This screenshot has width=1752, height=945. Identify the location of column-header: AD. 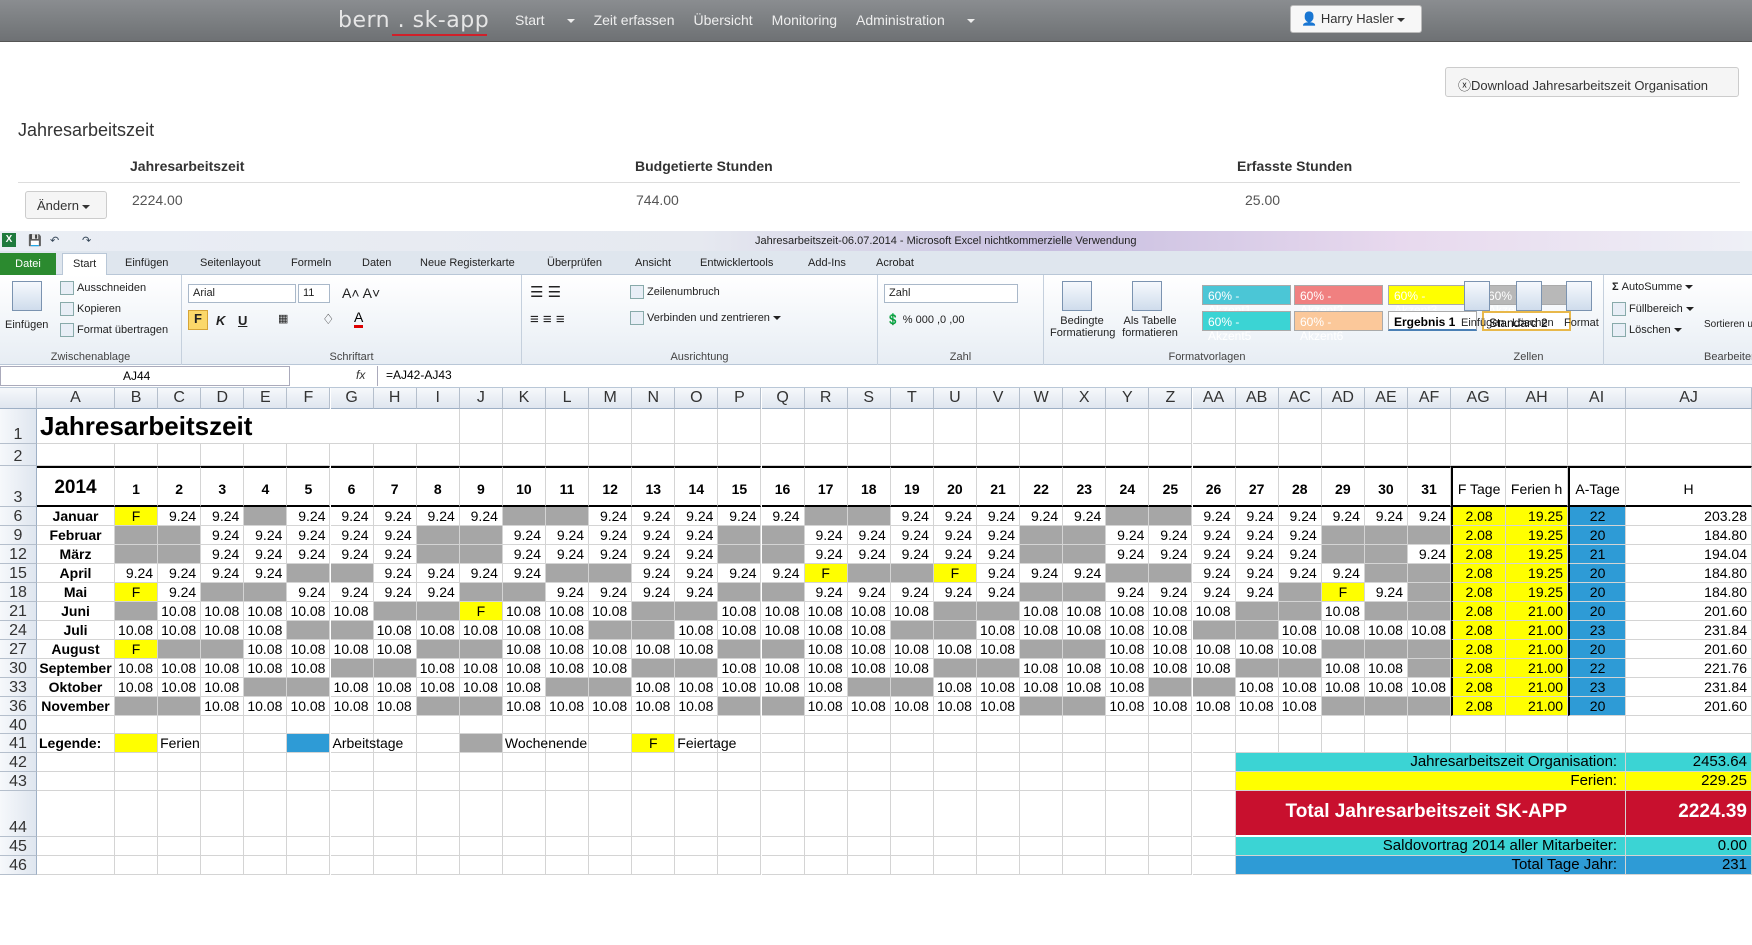
(1343, 398).